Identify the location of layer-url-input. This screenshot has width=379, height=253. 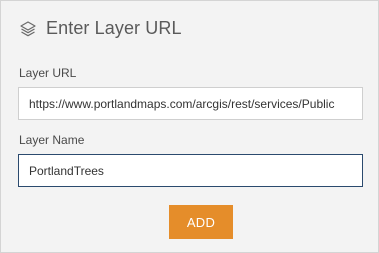
(190, 103).